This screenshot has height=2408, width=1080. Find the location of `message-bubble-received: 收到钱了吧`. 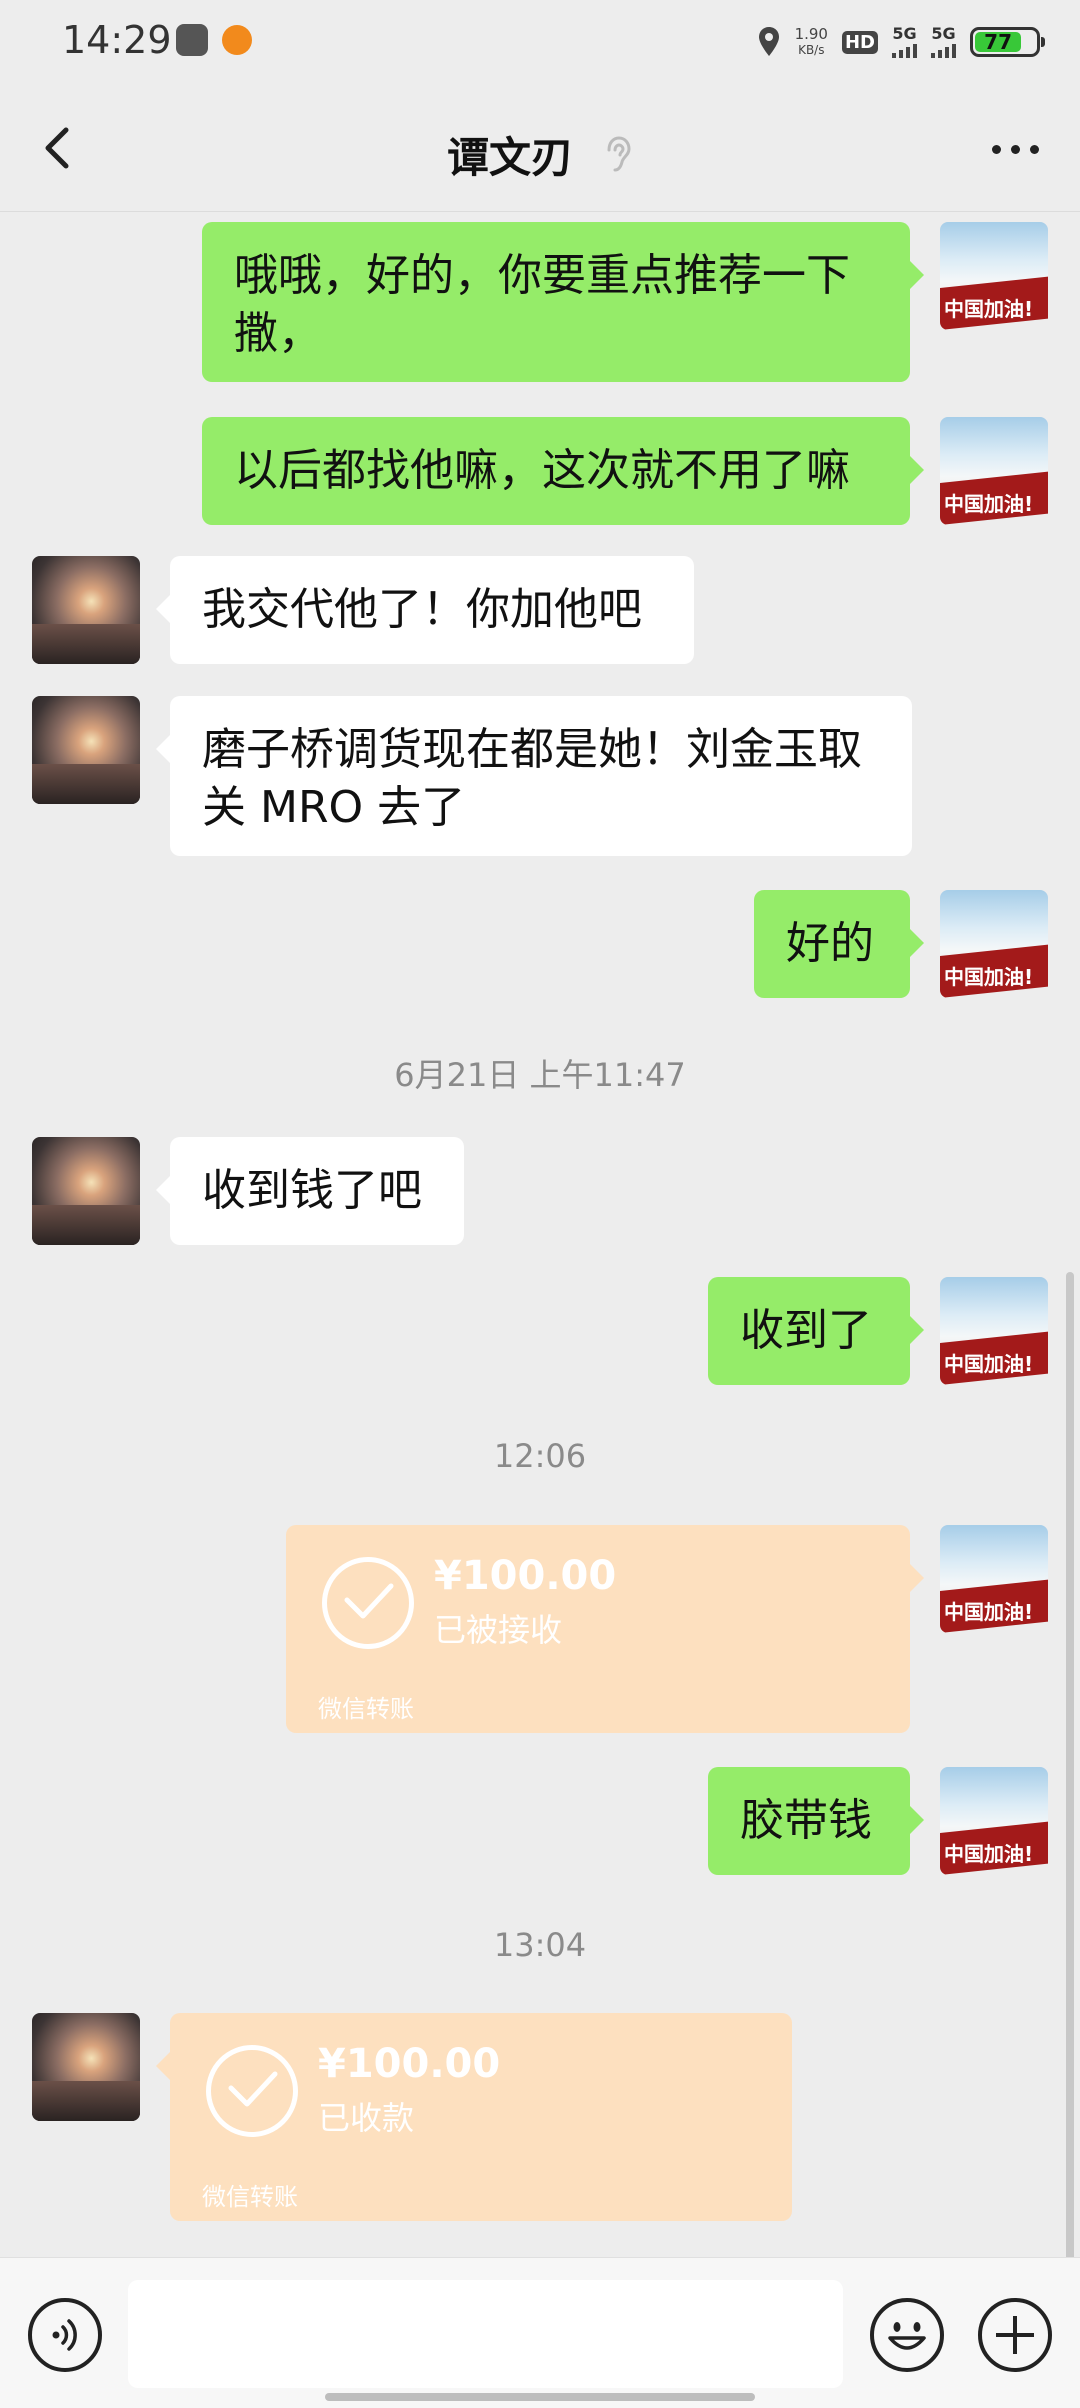

message-bubble-received: 收到钱了吧 is located at coordinates (310, 1191).